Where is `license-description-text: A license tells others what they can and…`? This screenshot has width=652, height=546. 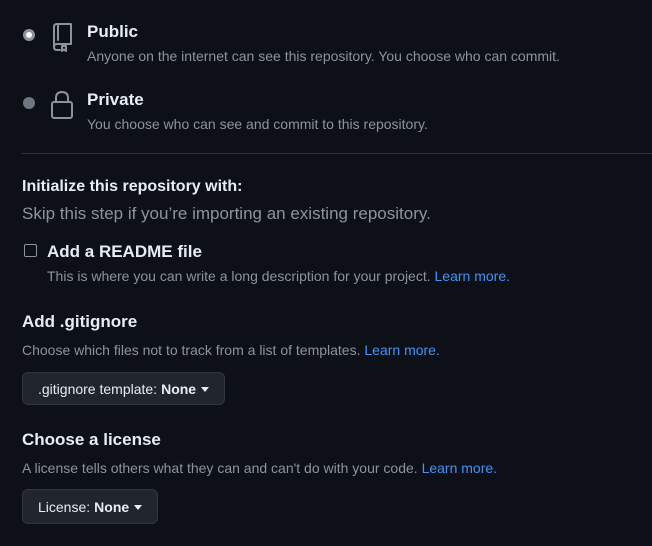
license-description-text: A license tells others what they can and… is located at coordinates (220, 468).